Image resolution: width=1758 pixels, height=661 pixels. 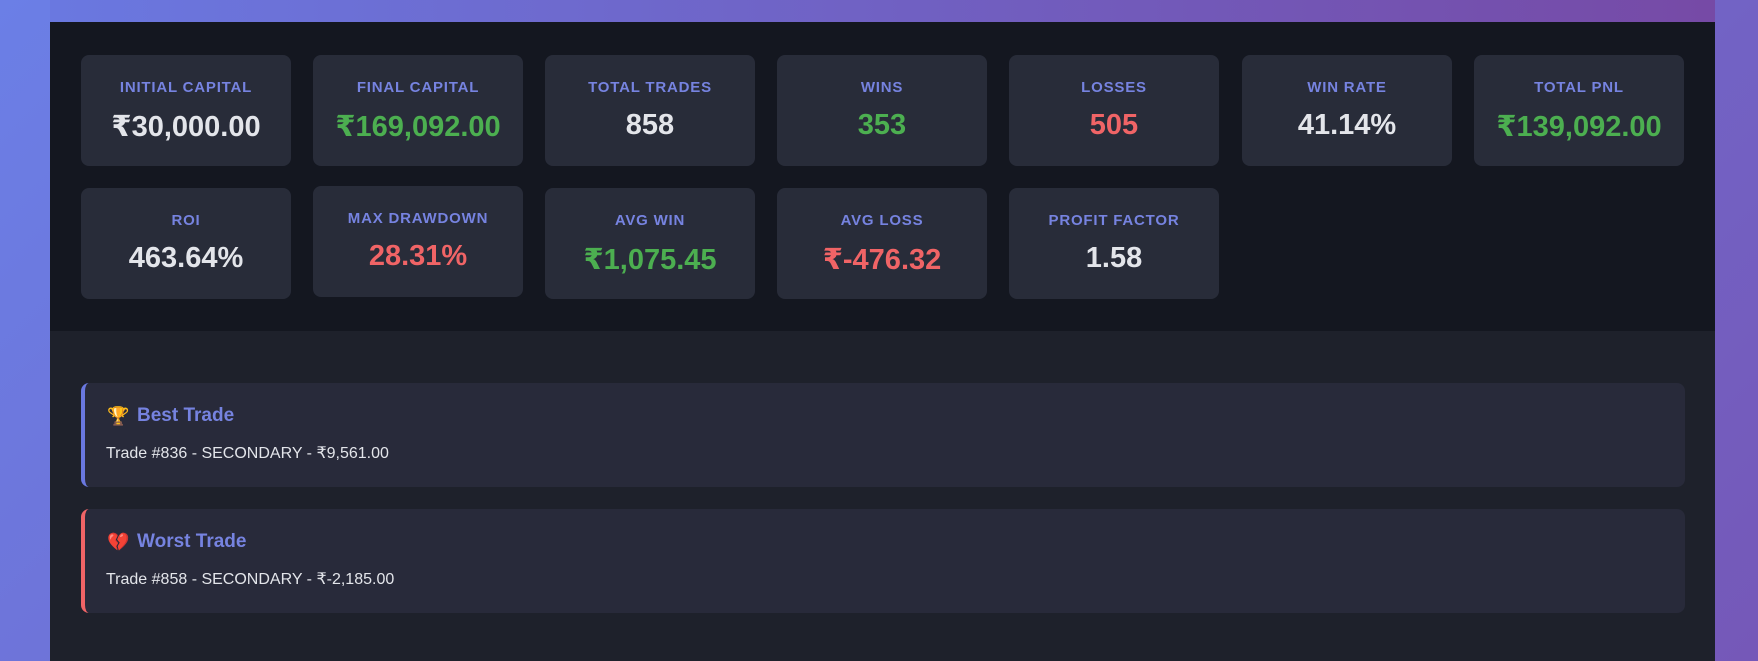 I want to click on stat-card-total-trades: TOTAL TRADES 858, so click(x=650, y=110).